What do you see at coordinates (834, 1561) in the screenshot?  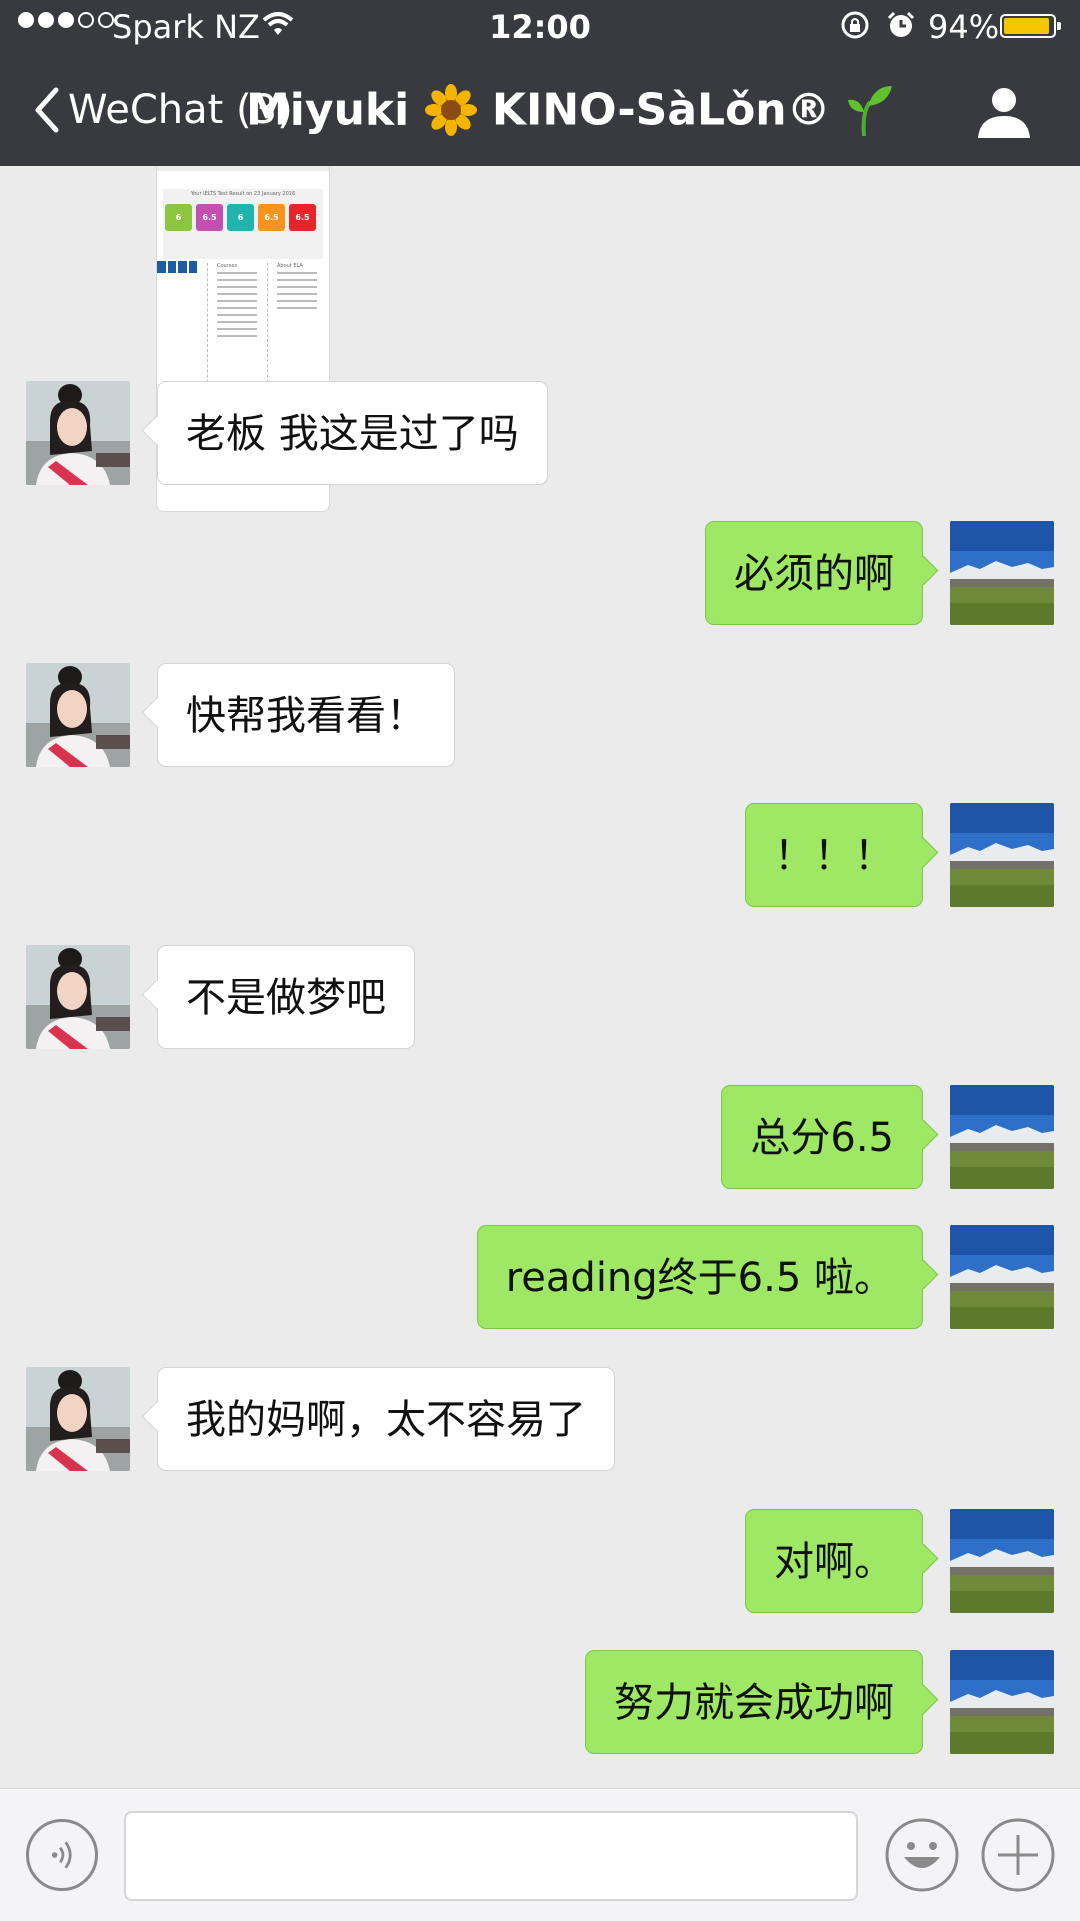 I see `sent-message-bubble: 对啊。` at bounding box center [834, 1561].